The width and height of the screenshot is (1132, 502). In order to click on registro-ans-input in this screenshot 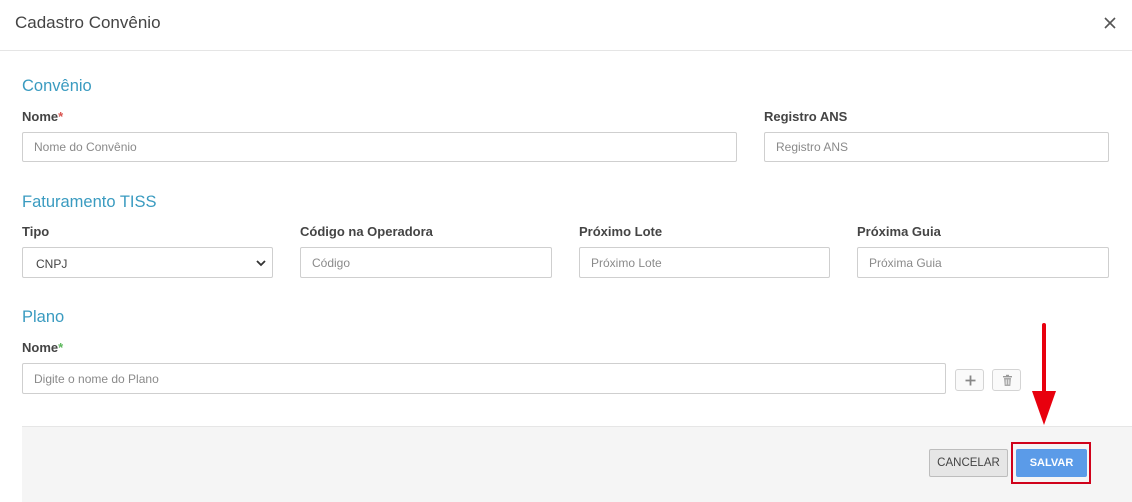, I will do `click(936, 147)`.